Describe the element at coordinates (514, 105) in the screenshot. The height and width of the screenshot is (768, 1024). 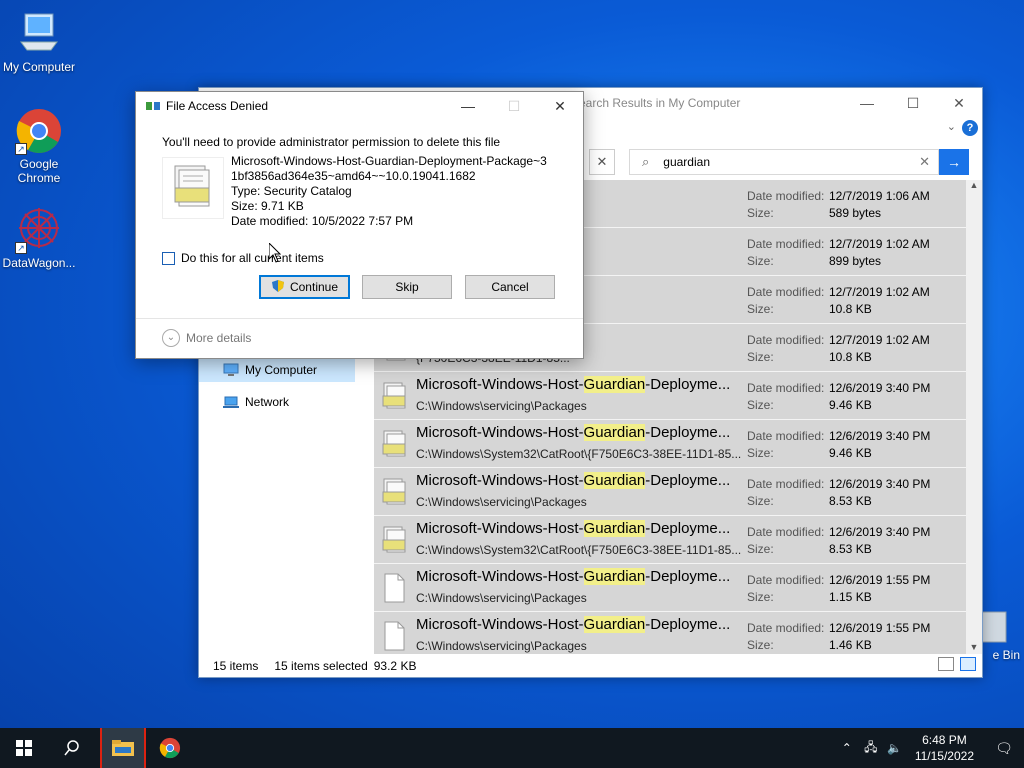
I see `dialog-maximize-button: ☐` at that location.